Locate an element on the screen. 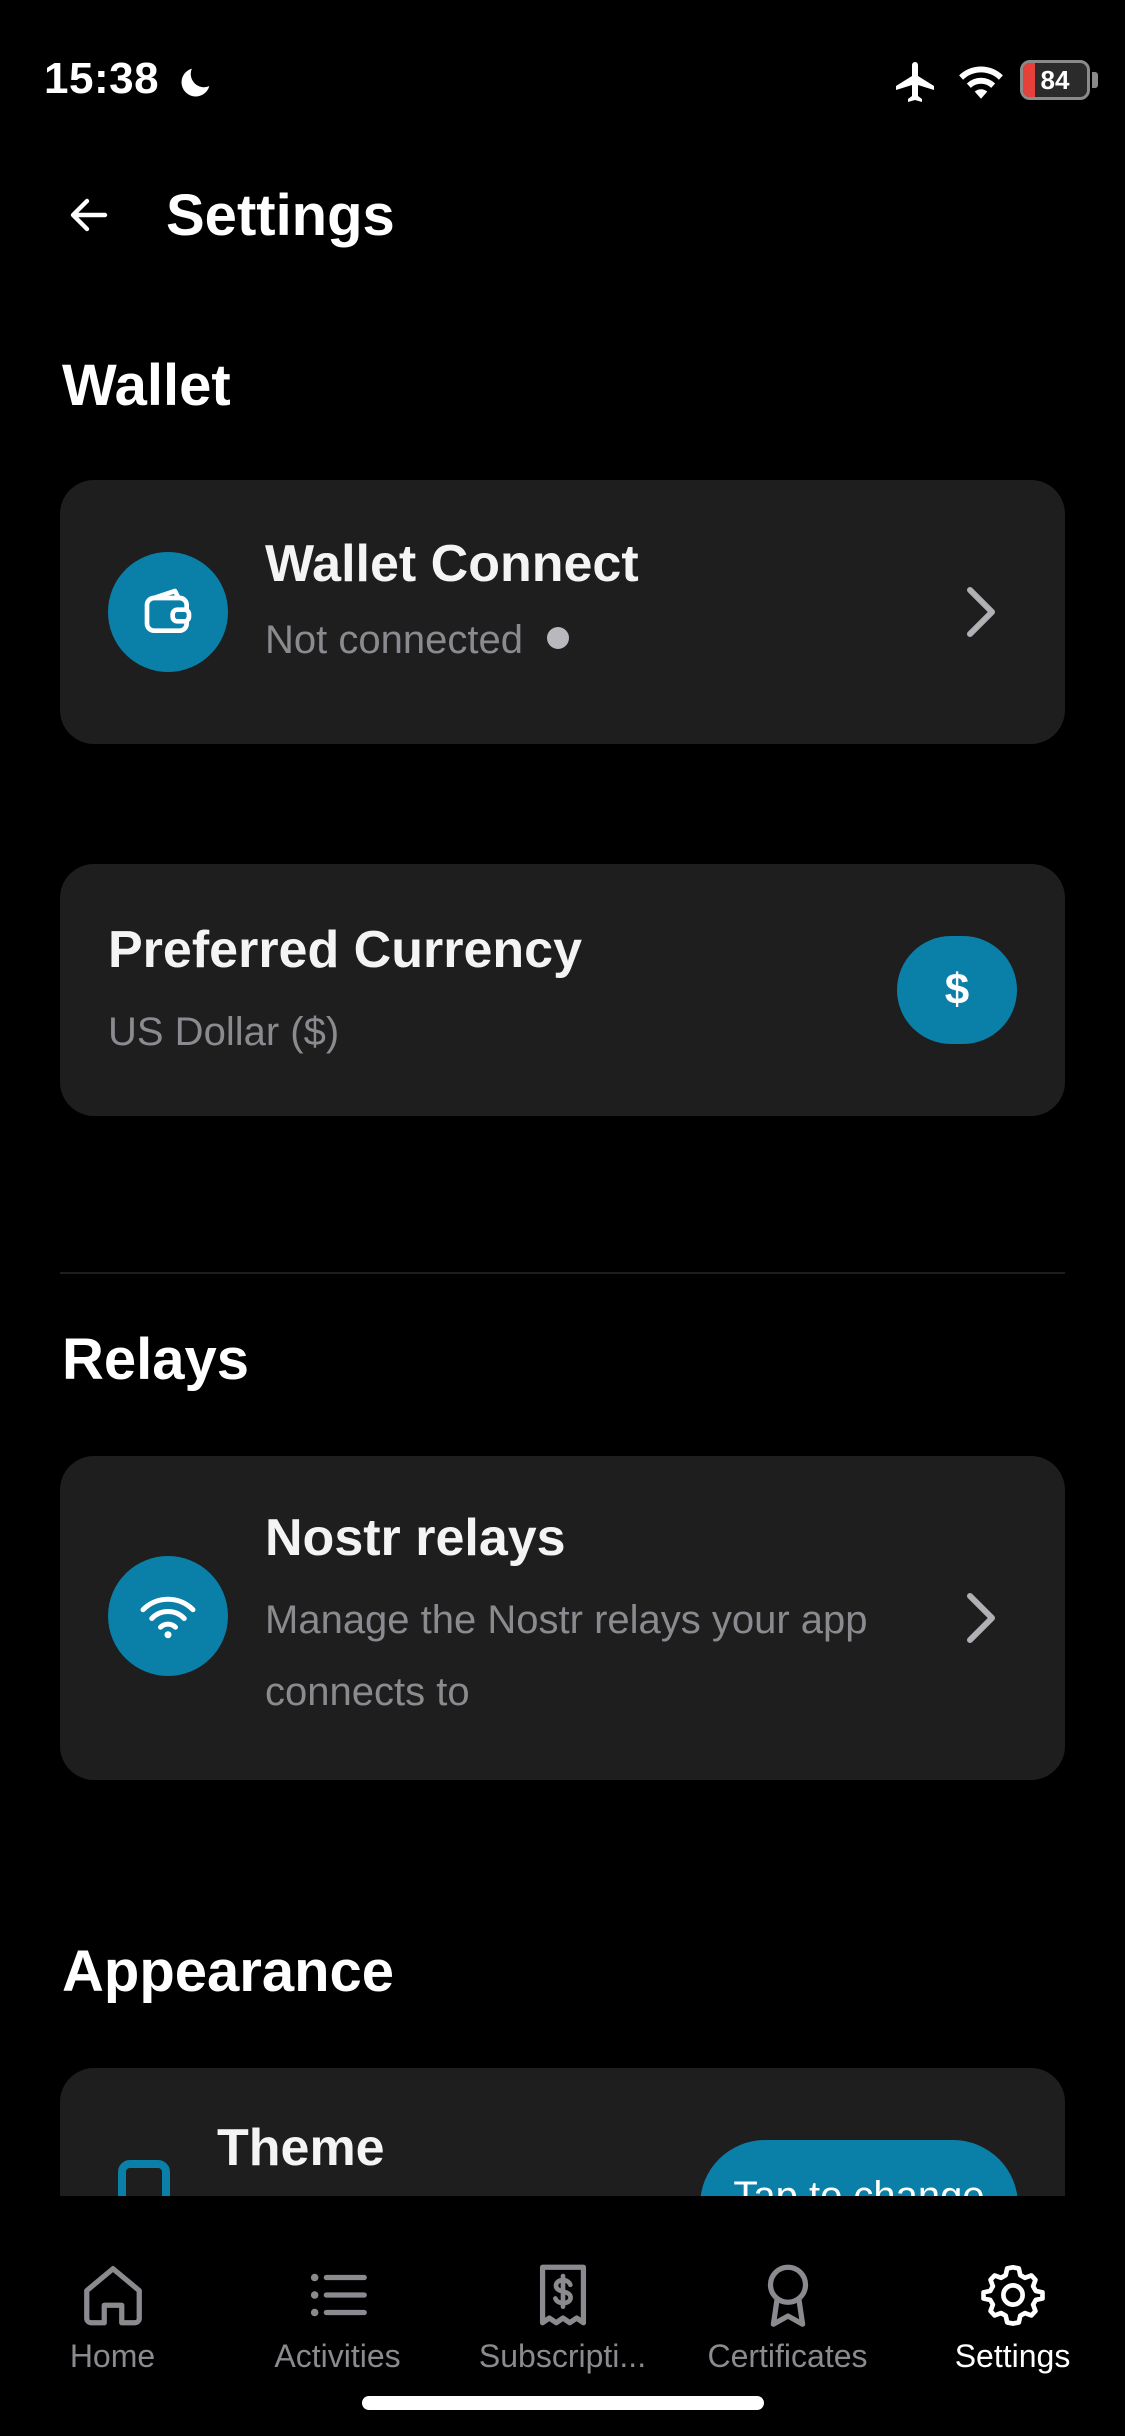 The width and height of the screenshot is (1125, 2436). back-button is located at coordinates (89, 215).